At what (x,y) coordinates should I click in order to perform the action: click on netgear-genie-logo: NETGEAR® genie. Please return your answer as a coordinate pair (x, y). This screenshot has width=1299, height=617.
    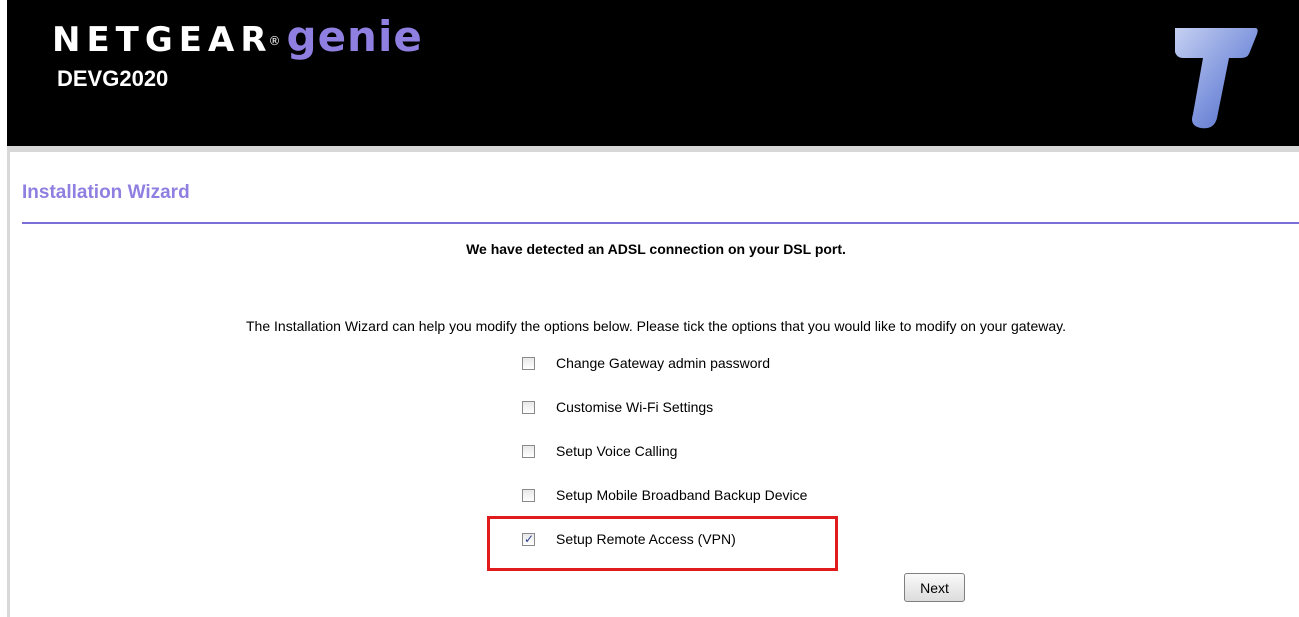
    Looking at the image, I should click on (237, 36).